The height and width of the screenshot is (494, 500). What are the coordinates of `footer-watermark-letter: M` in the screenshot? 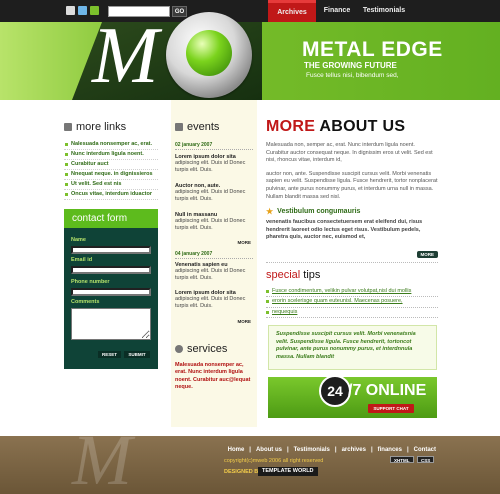 It's located at (102, 457).